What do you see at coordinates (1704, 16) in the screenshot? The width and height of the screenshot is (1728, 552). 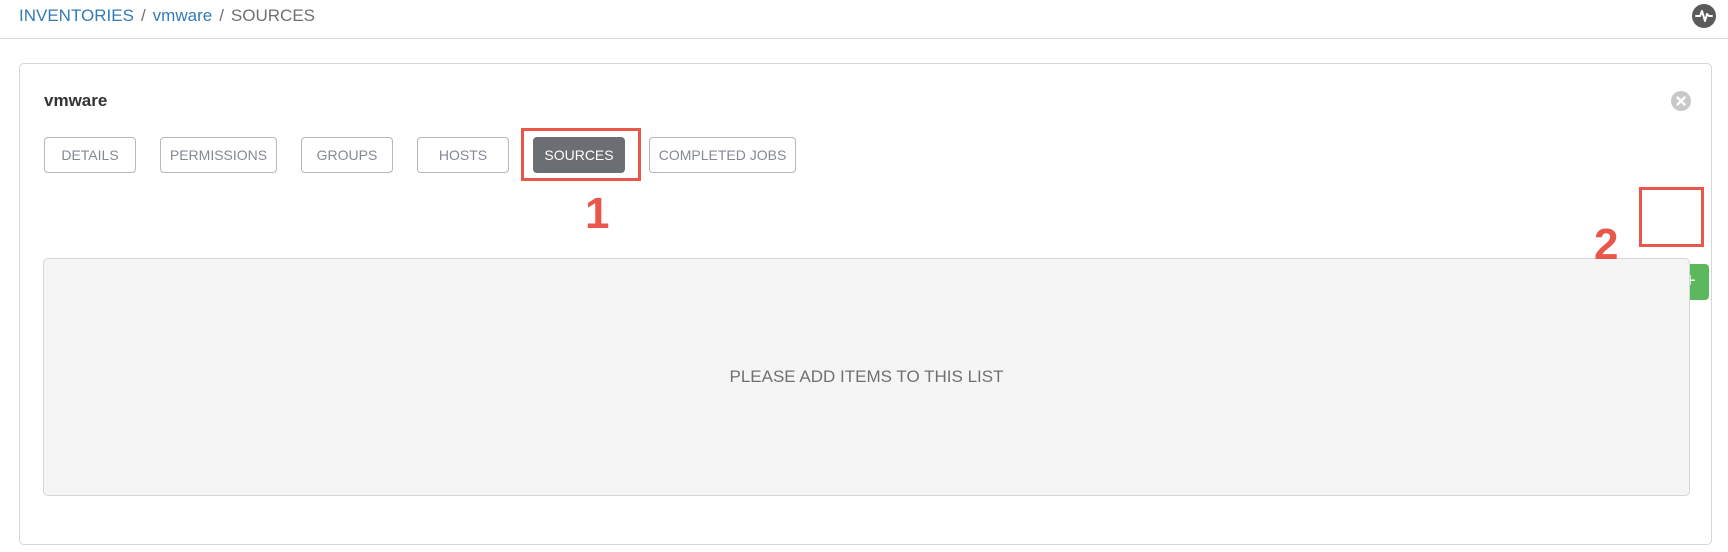 I see `activity-stream-icon` at bounding box center [1704, 16].